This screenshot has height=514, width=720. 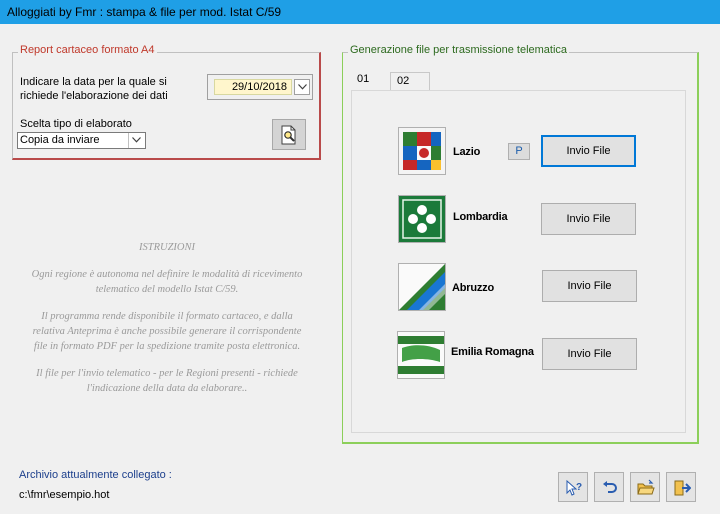 I want to click on date-value: 29/10/2018, so click(x=253, y=87).